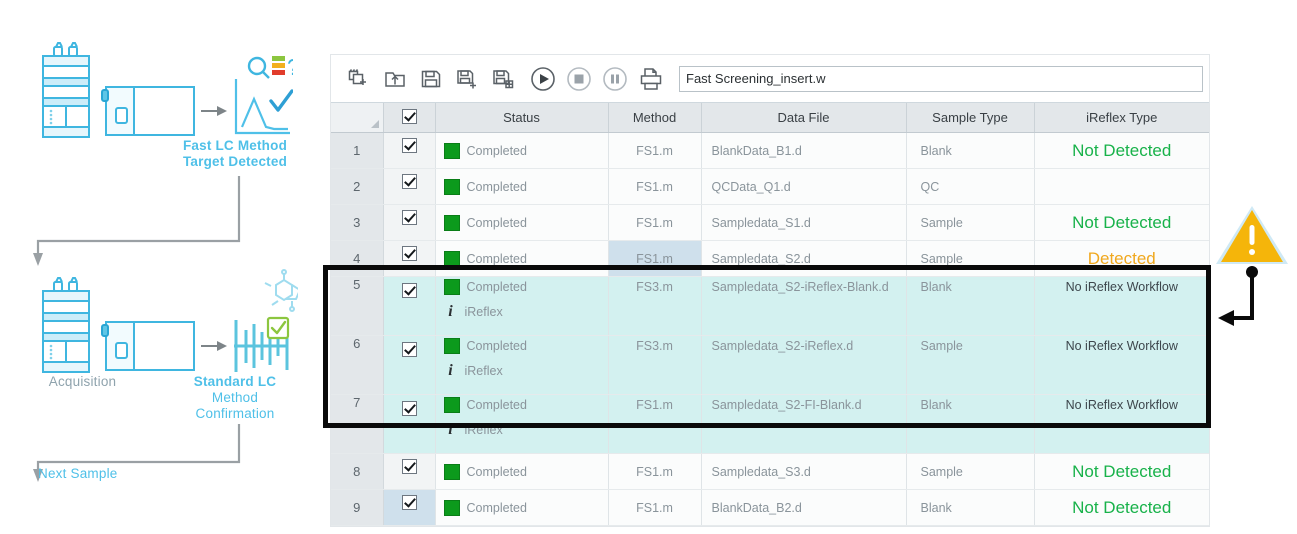 This screenshot has width=1297, height=534. Describe the element at coordinates (543, 79) in the screenshot. I see `run-icon` at that location.